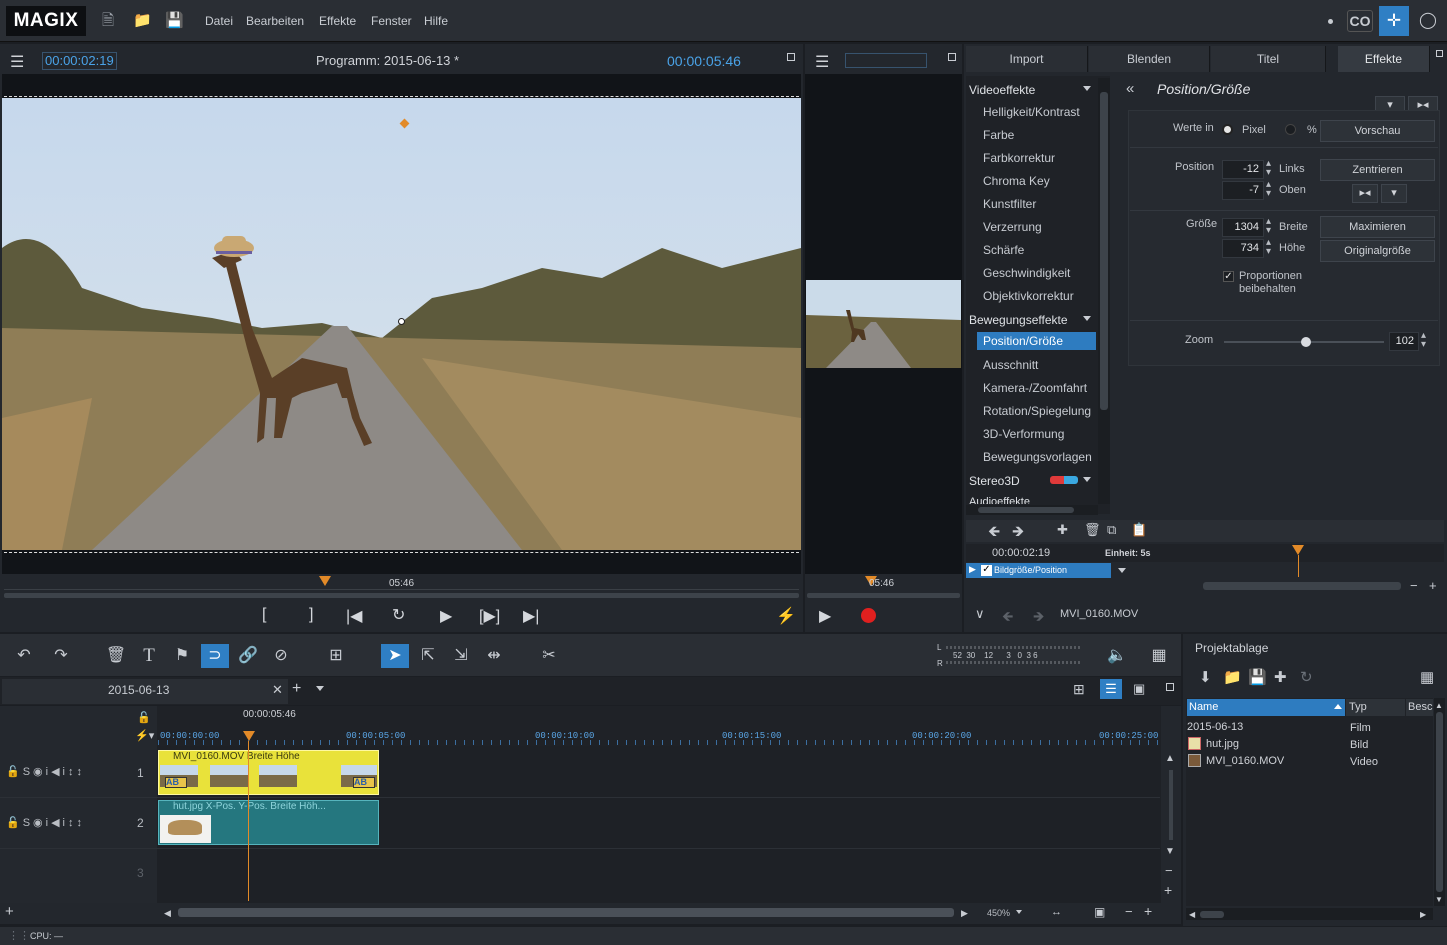  What do you see at coordinates (1170, 851) in the screenshot?
I see `scroll-down-icon: ▼` at bounding box center [1170, 851].